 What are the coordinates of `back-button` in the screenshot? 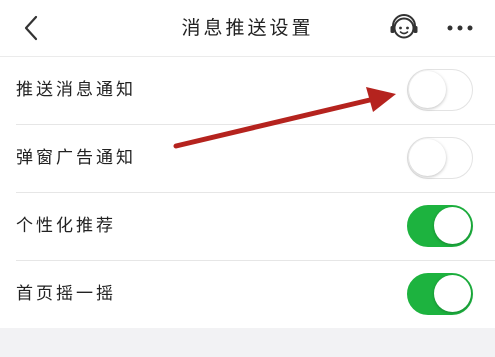 It's located at (32, 28).